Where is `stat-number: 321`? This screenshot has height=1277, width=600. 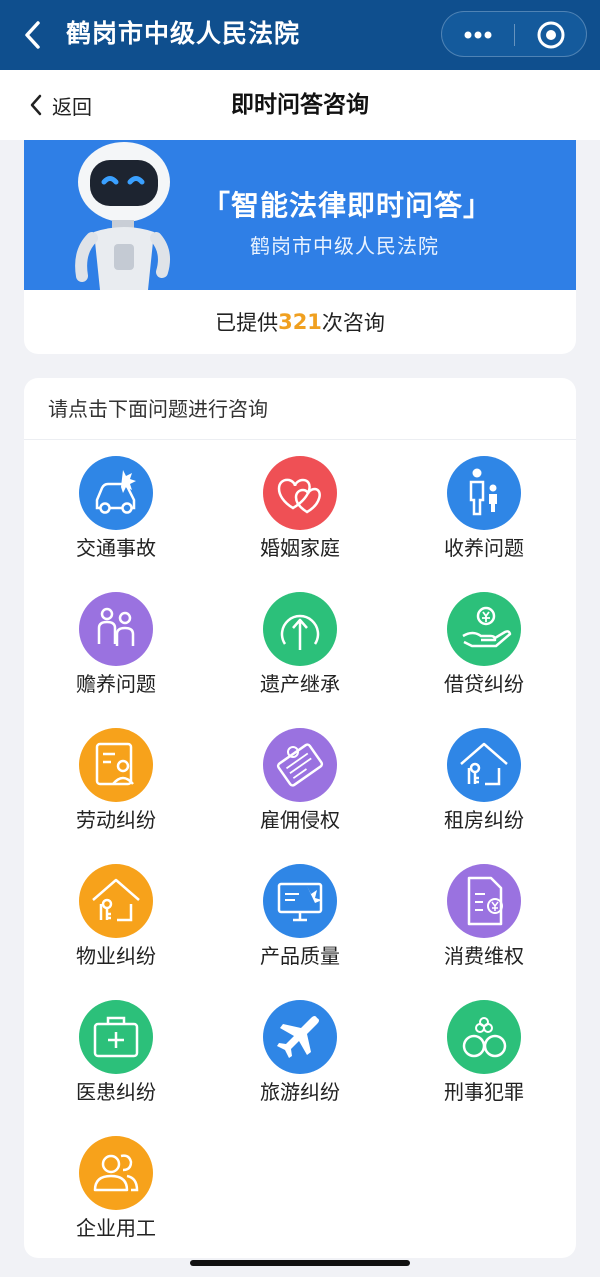 stat-number: 321 is located at coordinates (300, 322).